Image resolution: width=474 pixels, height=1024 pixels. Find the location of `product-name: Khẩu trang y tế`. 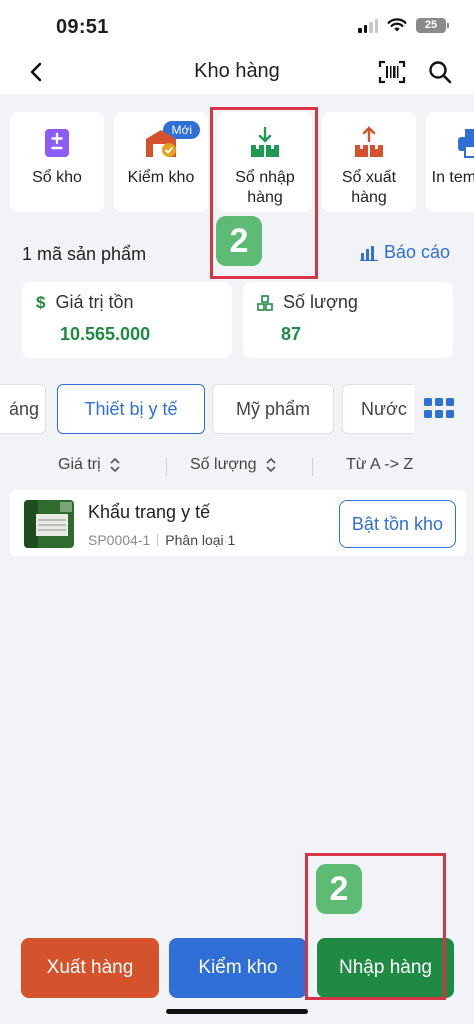

product-name: Khẩu trang y tế is located at coordinates (149, 512).